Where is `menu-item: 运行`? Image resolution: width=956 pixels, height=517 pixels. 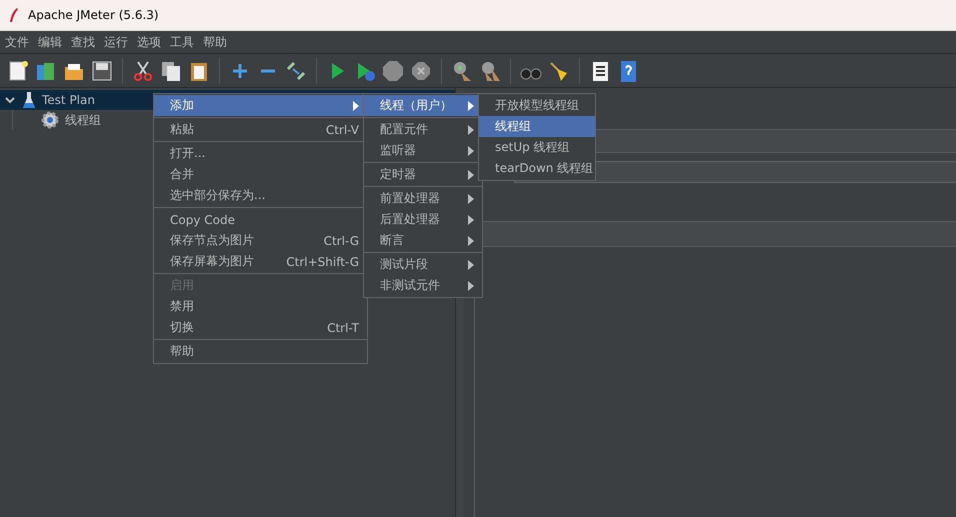
menu-item: 运行 is located at coordinates (117, 42).